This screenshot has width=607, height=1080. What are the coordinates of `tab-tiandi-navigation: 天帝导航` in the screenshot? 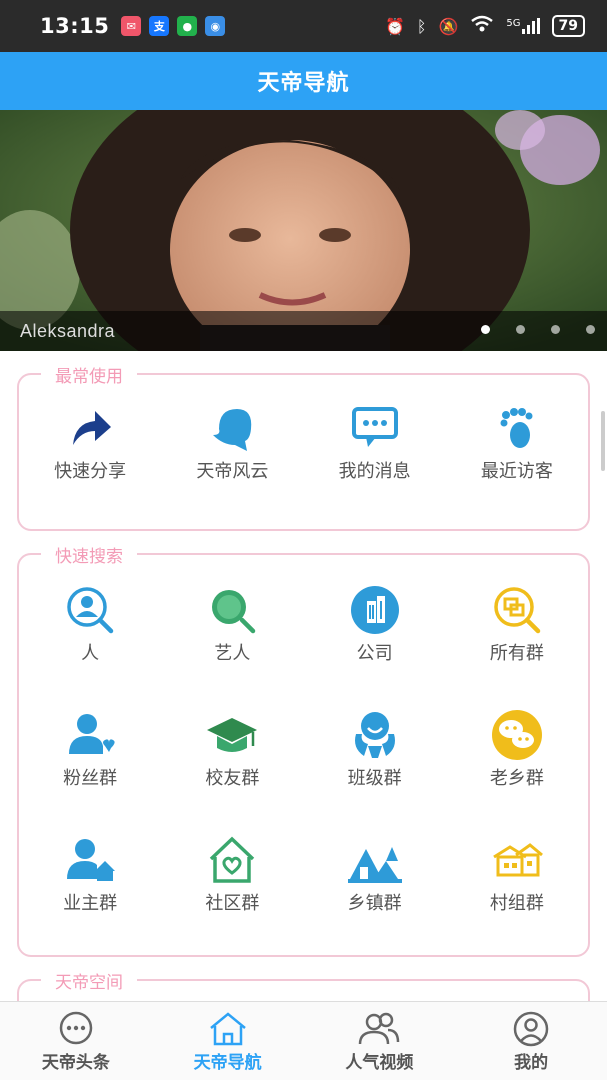 It's located at (228, 1041).